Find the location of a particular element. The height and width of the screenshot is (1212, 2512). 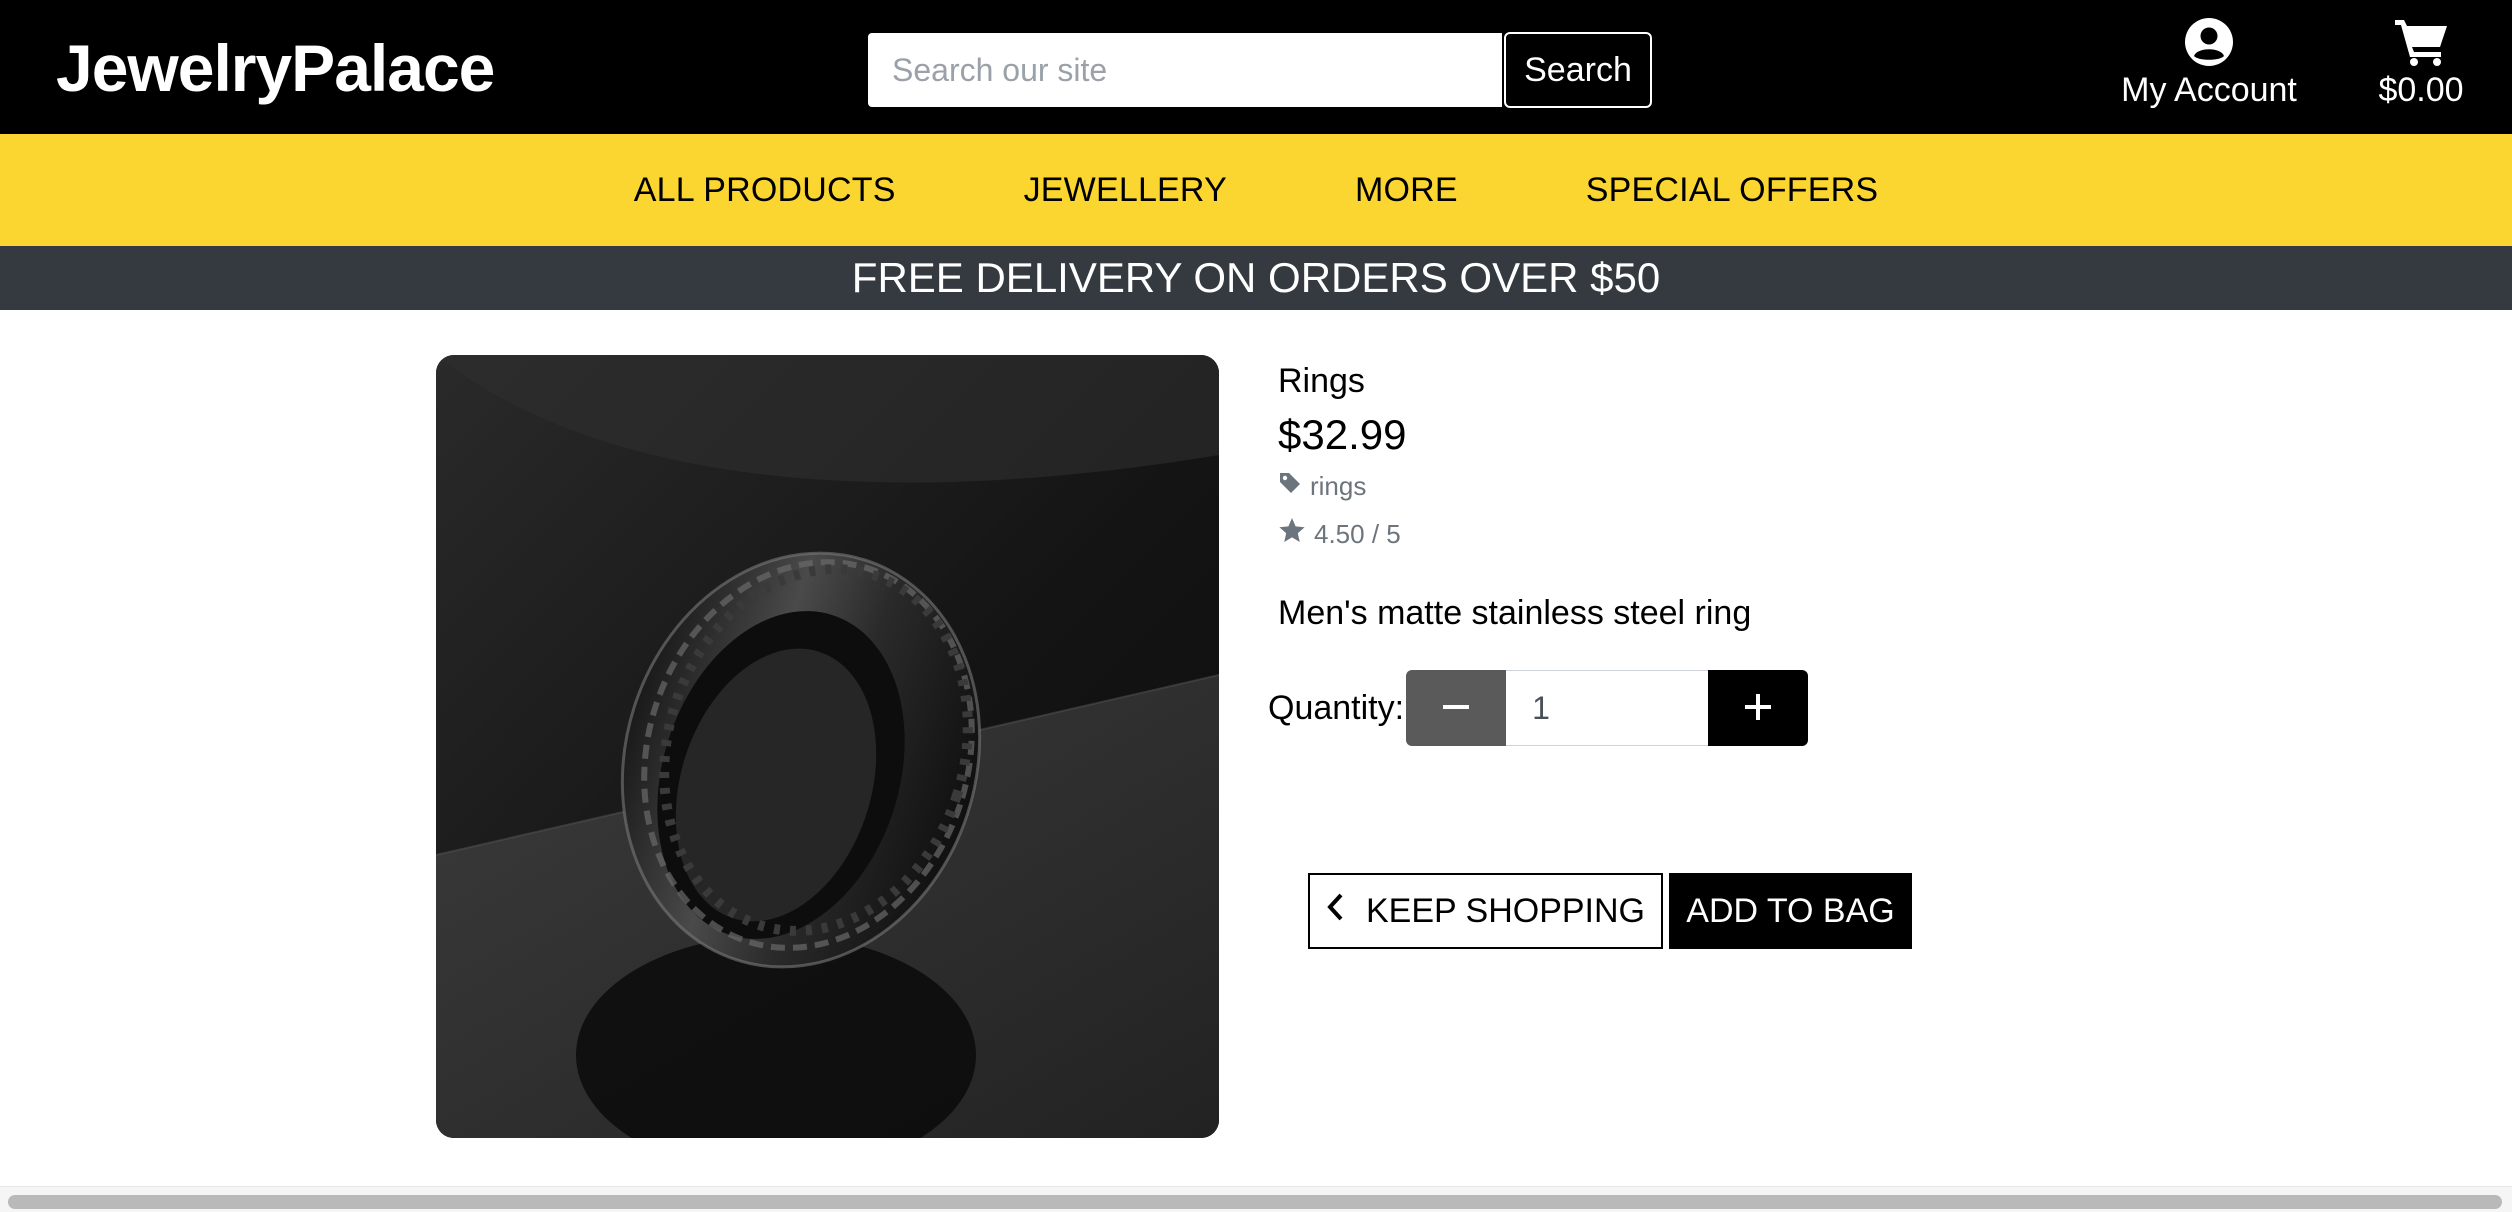

minus-icon is located at coordinates (1456, 708).